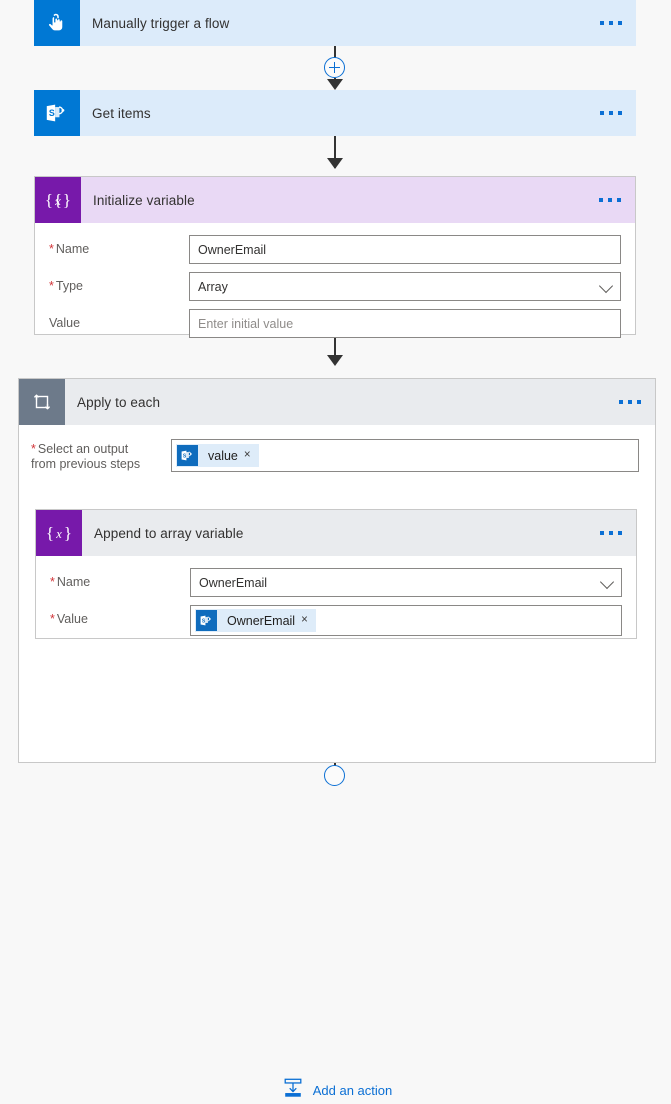  What do you see at coordinates (119, 402) in the screenshot?
I see `step-title: Apply to each` at bounding box center [119, 402].